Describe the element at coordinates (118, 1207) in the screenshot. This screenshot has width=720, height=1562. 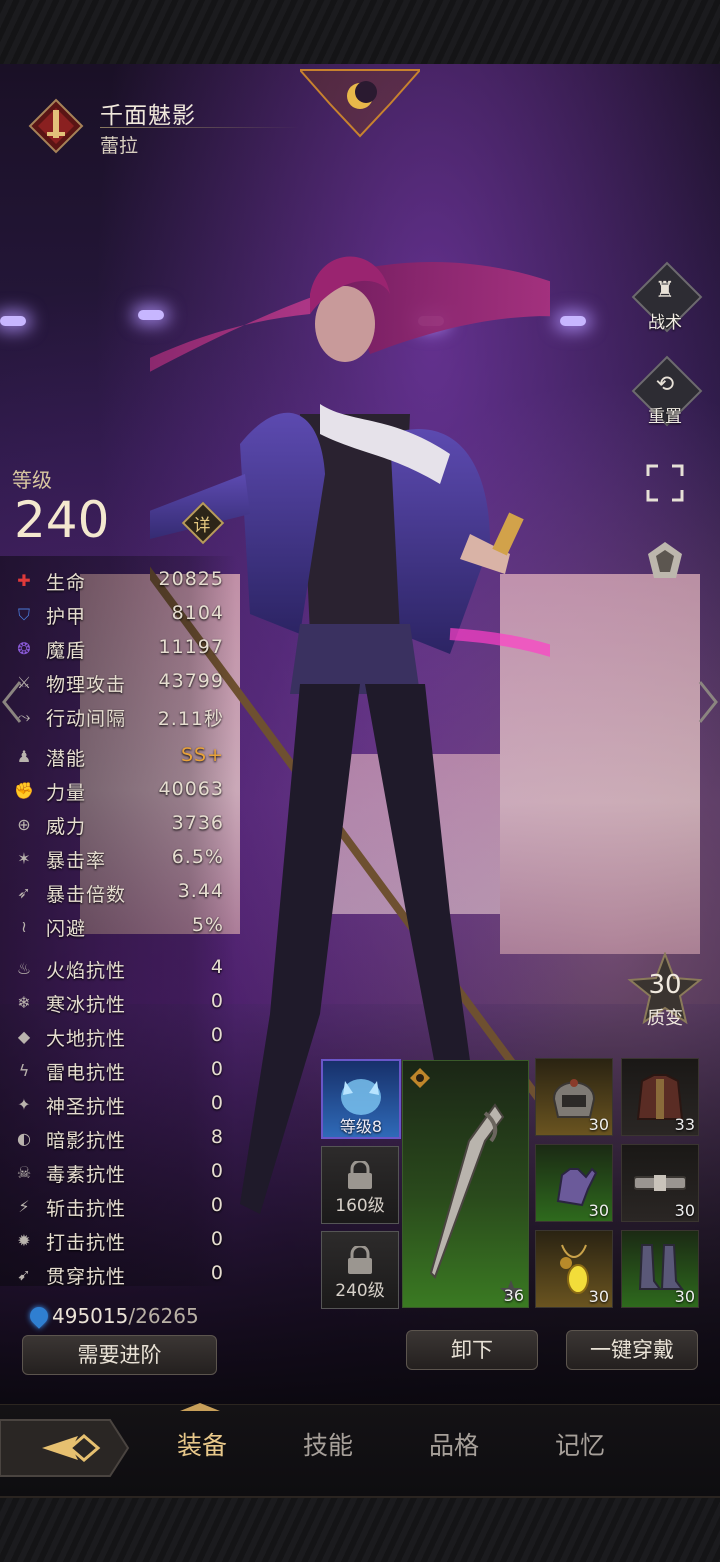
I see `stat-row: ⚡ 斩击抗性 0` at that location.